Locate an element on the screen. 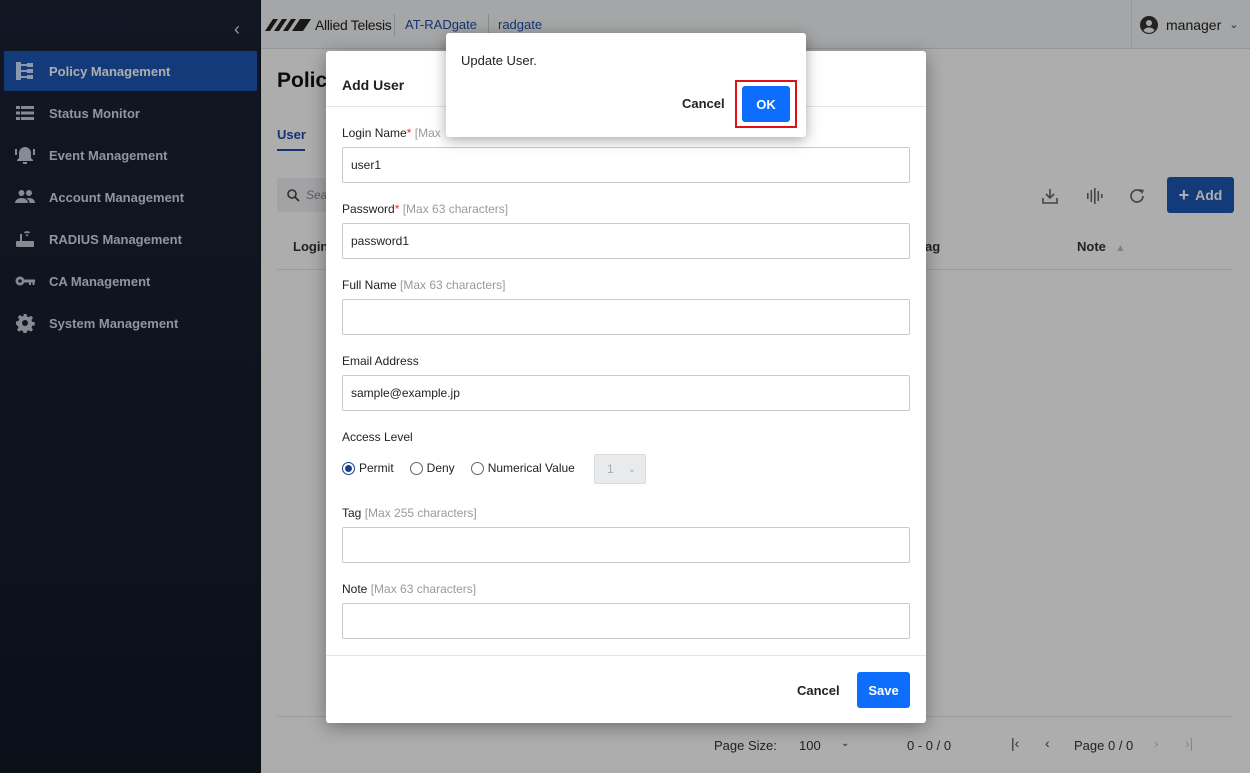 The width and height of the screenshot is (1250, 773). note-label: Note [Max 63 characters] is located at coordinates (409, 589).